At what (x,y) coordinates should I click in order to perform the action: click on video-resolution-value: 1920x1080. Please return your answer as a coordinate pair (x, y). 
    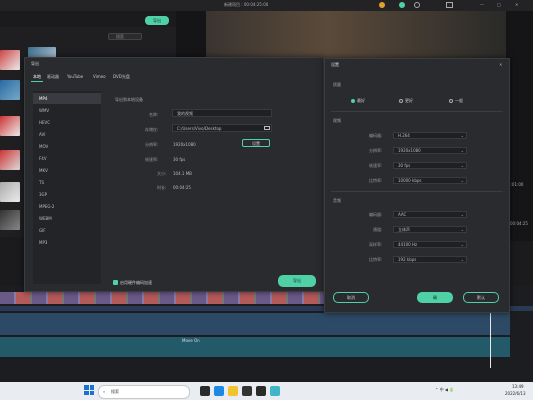
    Looking at the image, I should click on (409, 150).